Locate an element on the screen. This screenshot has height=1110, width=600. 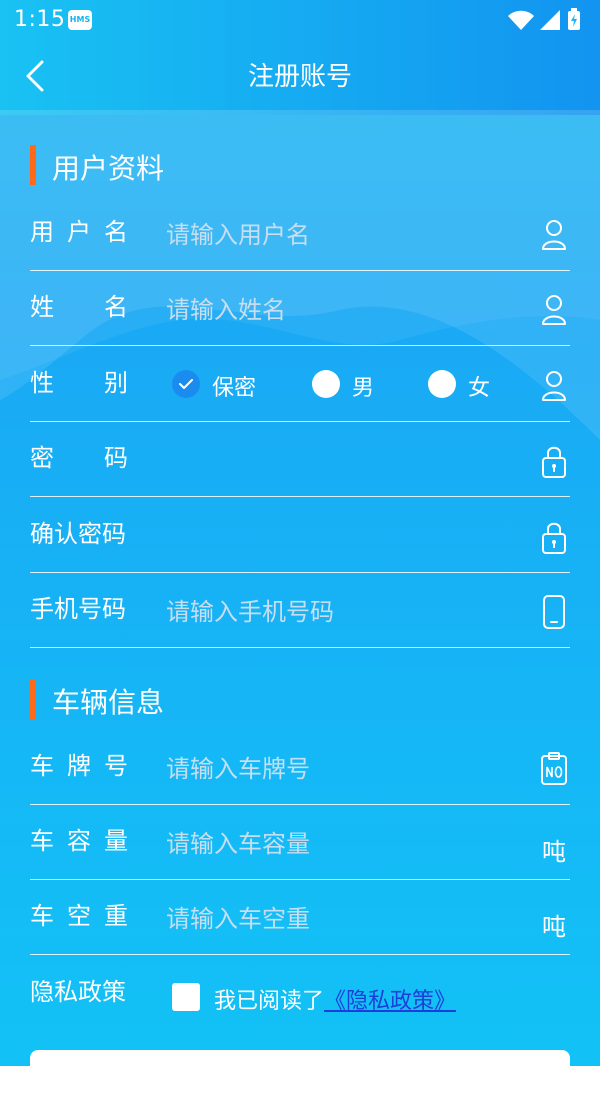
gender-radio-male: 男 is located at coordinates (357, 384).